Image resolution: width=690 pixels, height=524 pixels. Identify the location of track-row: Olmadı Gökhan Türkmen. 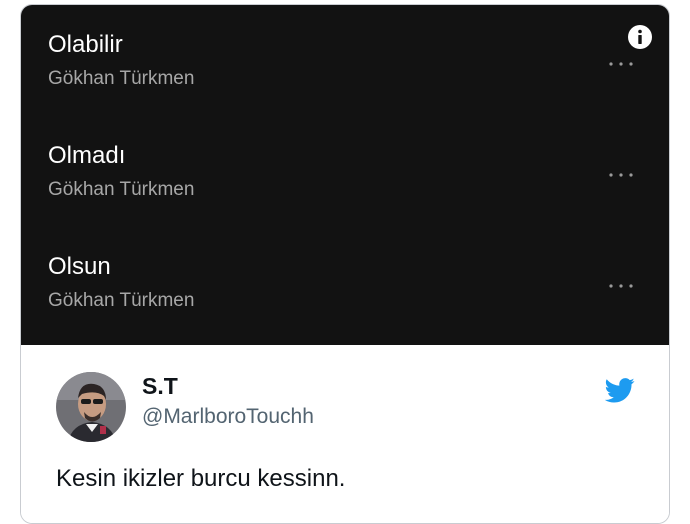
(348, 182).